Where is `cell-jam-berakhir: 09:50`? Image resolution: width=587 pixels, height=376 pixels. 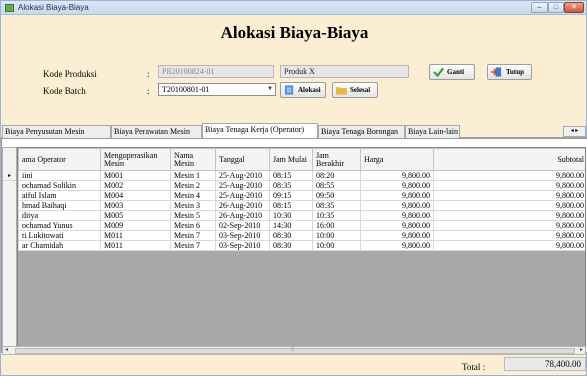
cell-jam-berakhir: 09:50 is located at coordinates (336, 195).